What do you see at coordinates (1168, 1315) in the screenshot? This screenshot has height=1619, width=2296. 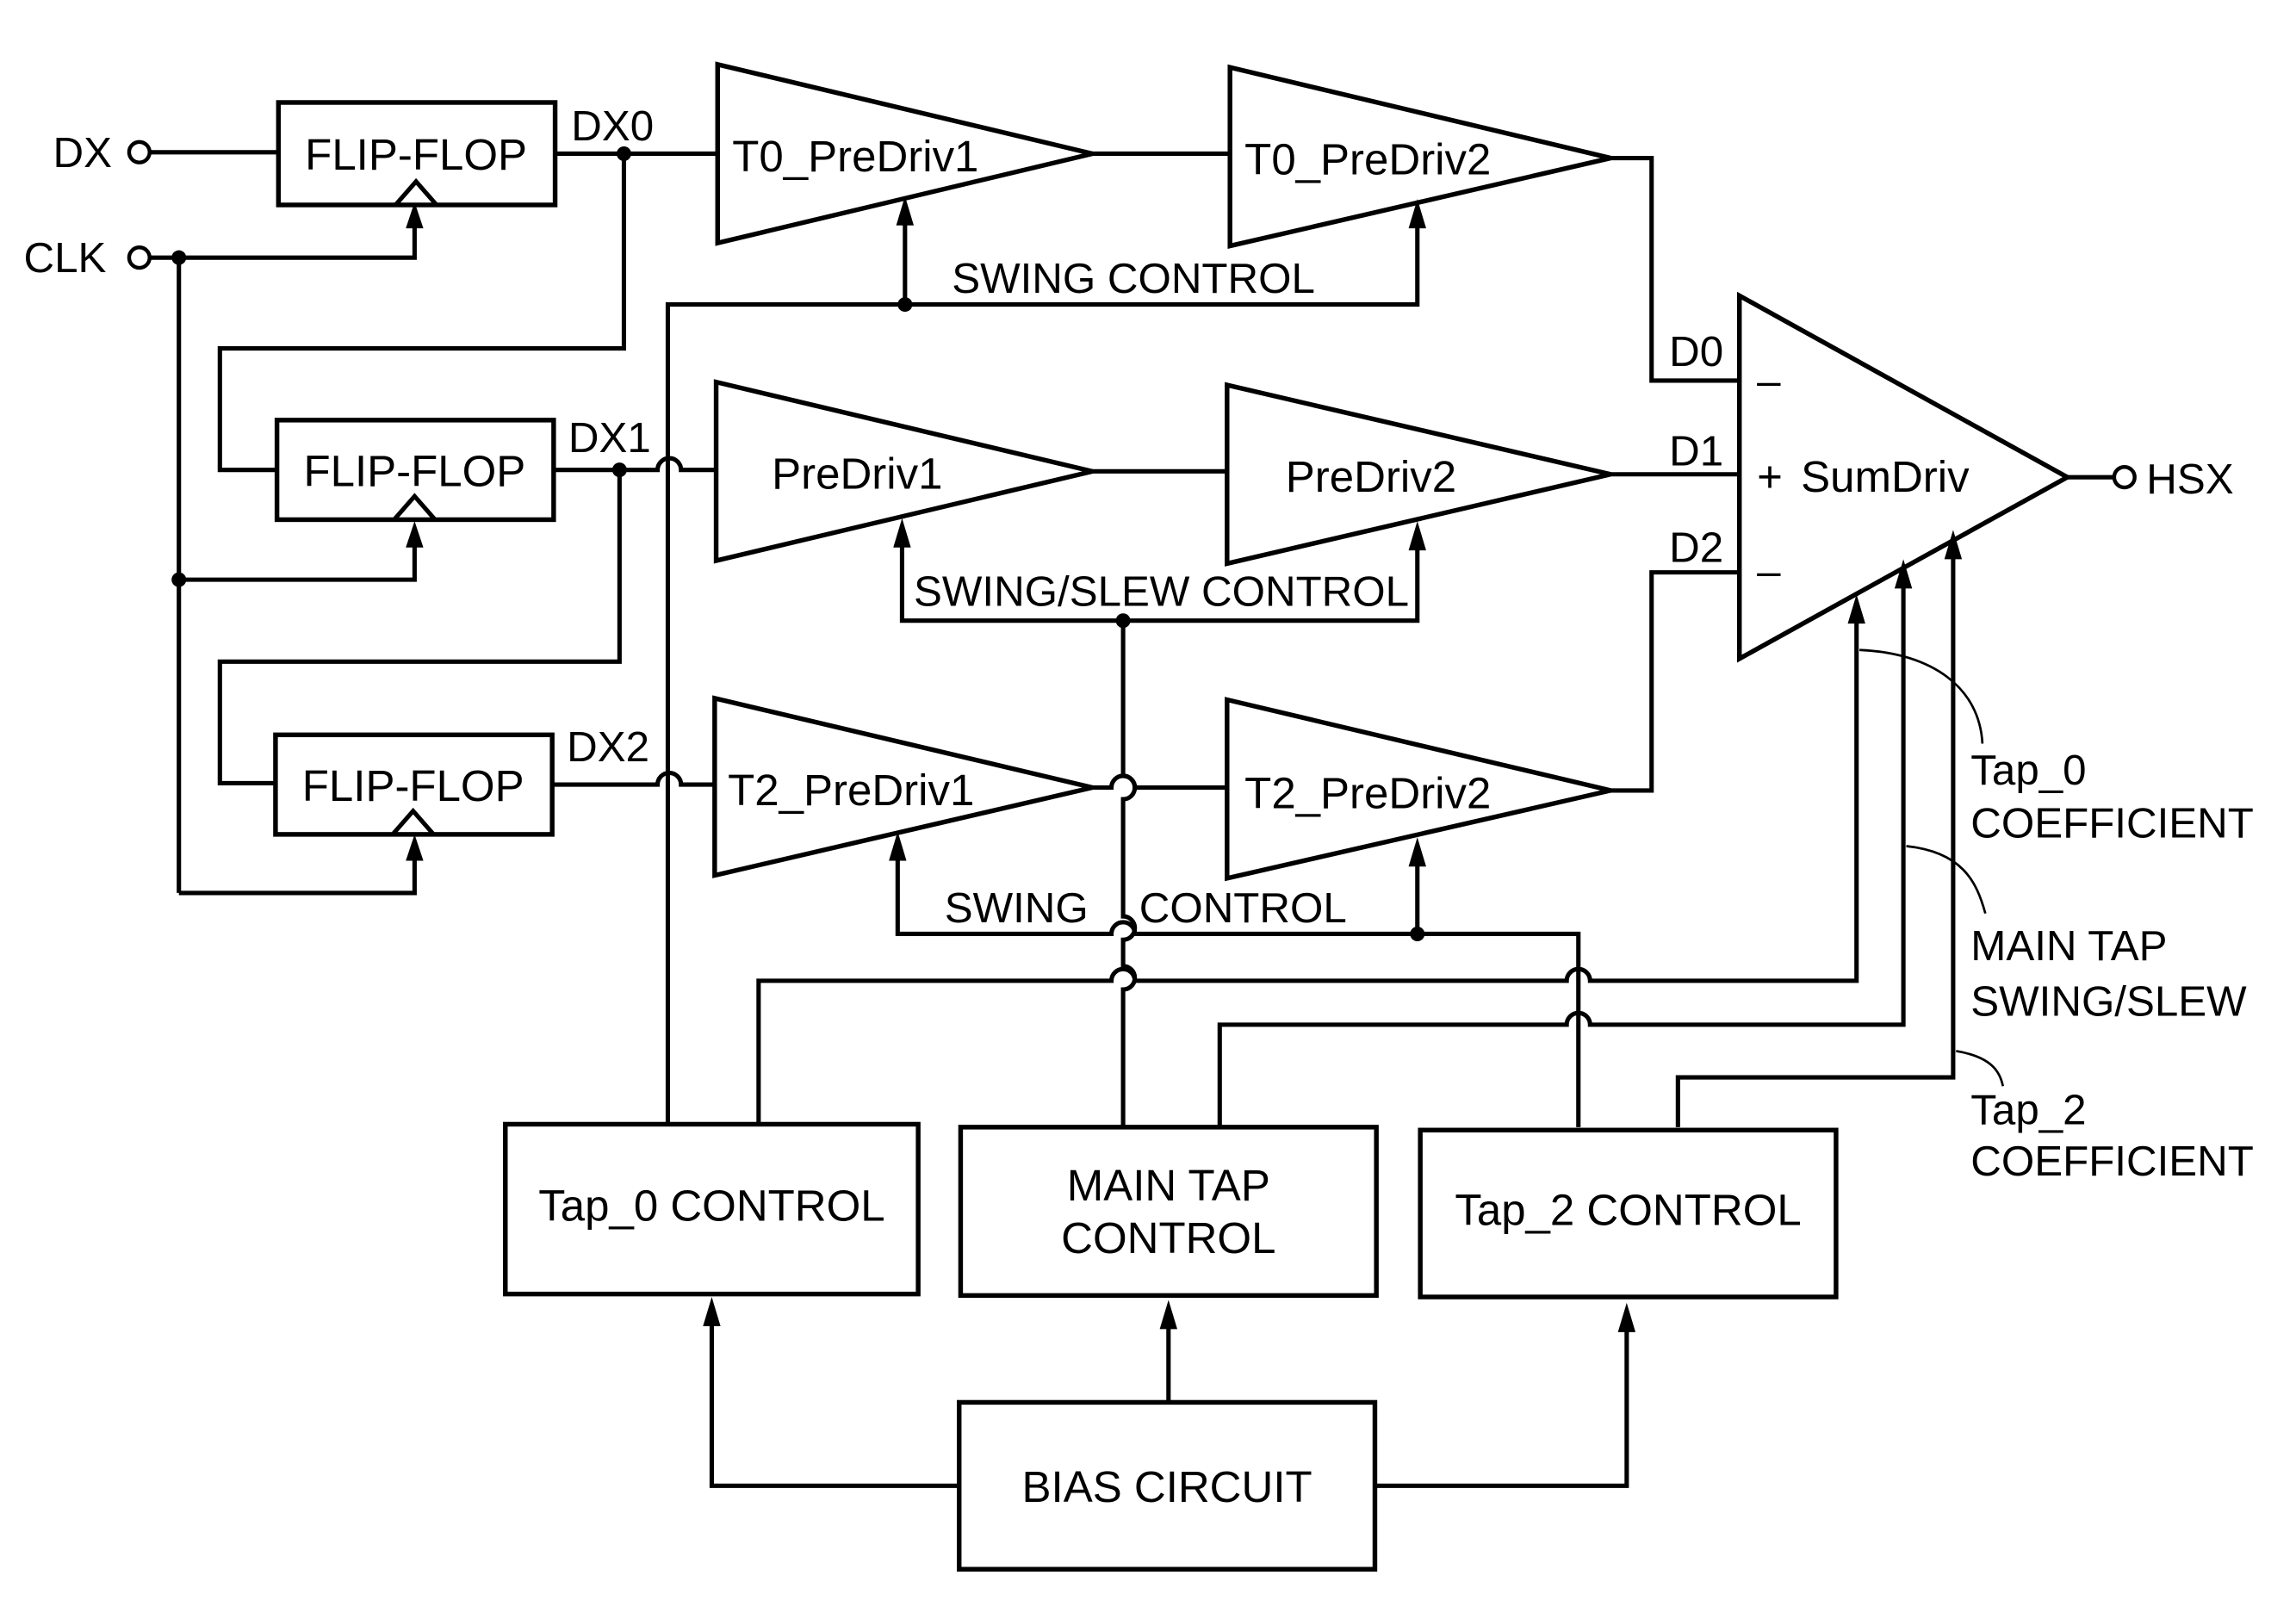 I see `bias-to-main-arrow` at bounding box center [1168, 1315].